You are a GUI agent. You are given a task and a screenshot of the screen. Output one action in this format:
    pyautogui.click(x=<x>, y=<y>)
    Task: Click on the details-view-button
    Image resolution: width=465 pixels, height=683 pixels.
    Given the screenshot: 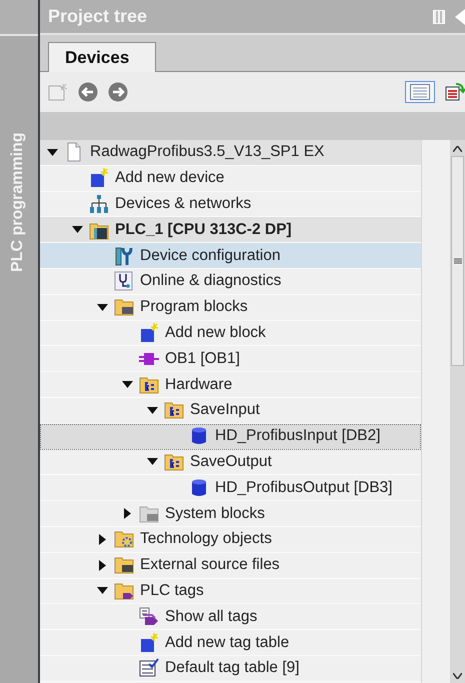 What is the action you would take?
    pyautogui.click(x=420, y=92)
    